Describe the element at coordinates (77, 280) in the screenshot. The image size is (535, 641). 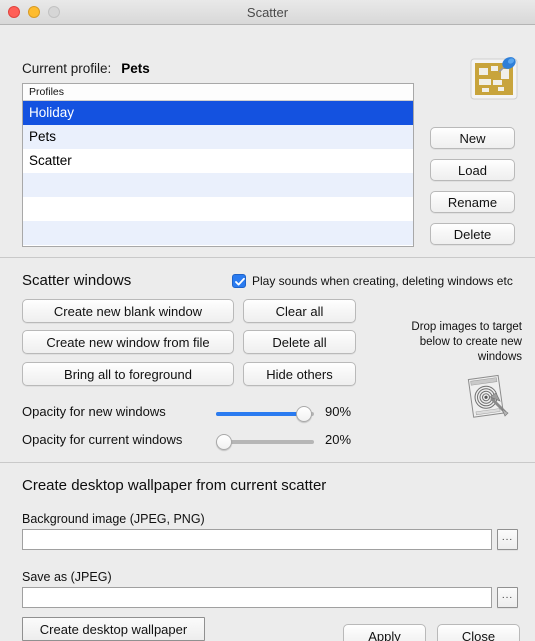
I see `scatter-windows-heading: Scatter windows` at that location.